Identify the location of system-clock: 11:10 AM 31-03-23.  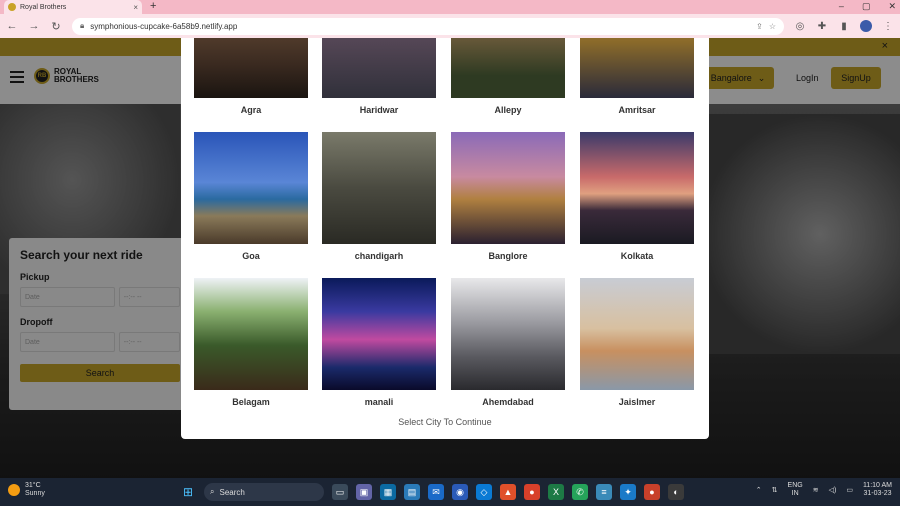
(877, 490).